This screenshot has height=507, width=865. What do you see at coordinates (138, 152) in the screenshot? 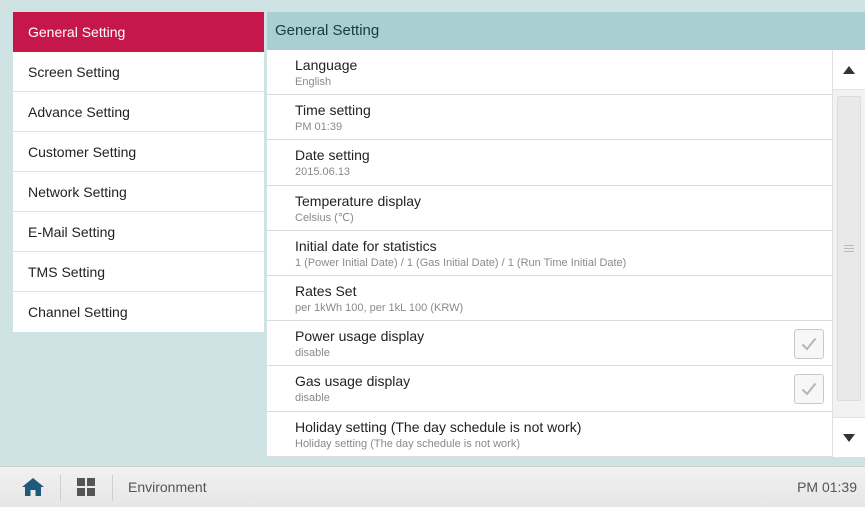
I see `sidebar-item-customer-setting: Customer Setting` at bounding box center [138, 152].